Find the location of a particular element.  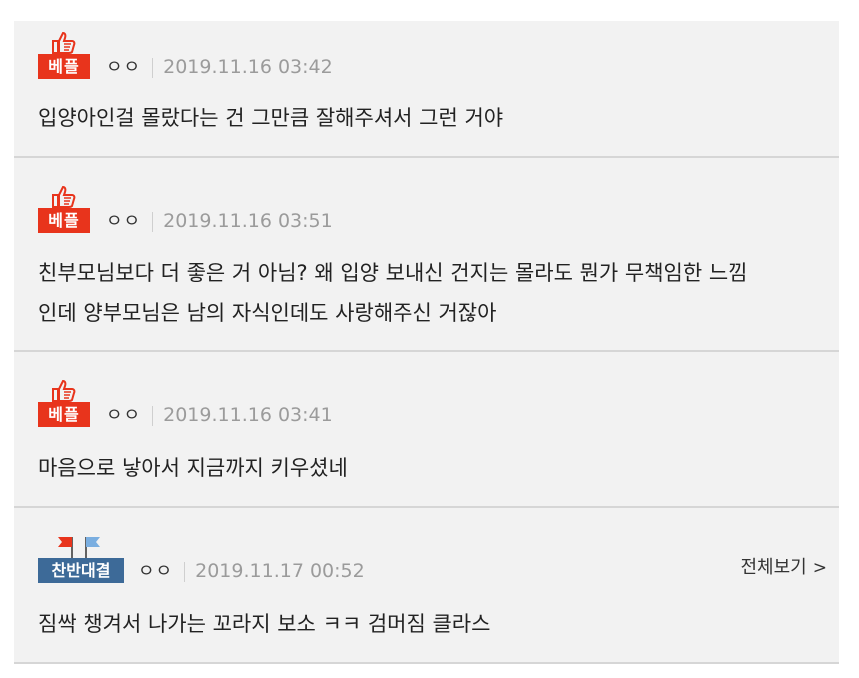

comment-line: 인데 양부모님은 남의 자식인데도 사랑해주신 거잖아 is located at coordinates (267, 313).